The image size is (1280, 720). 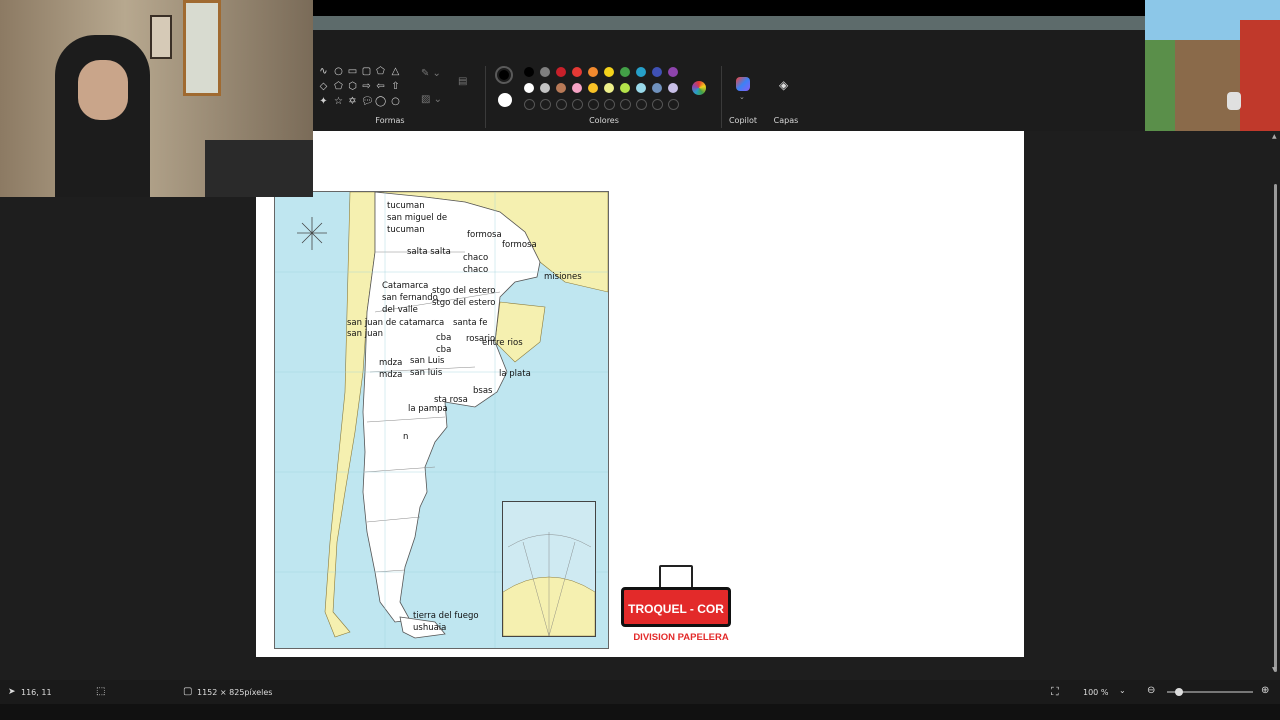 I want to click on four-star-shape-icon: ✦, so click(x=323, y=101).